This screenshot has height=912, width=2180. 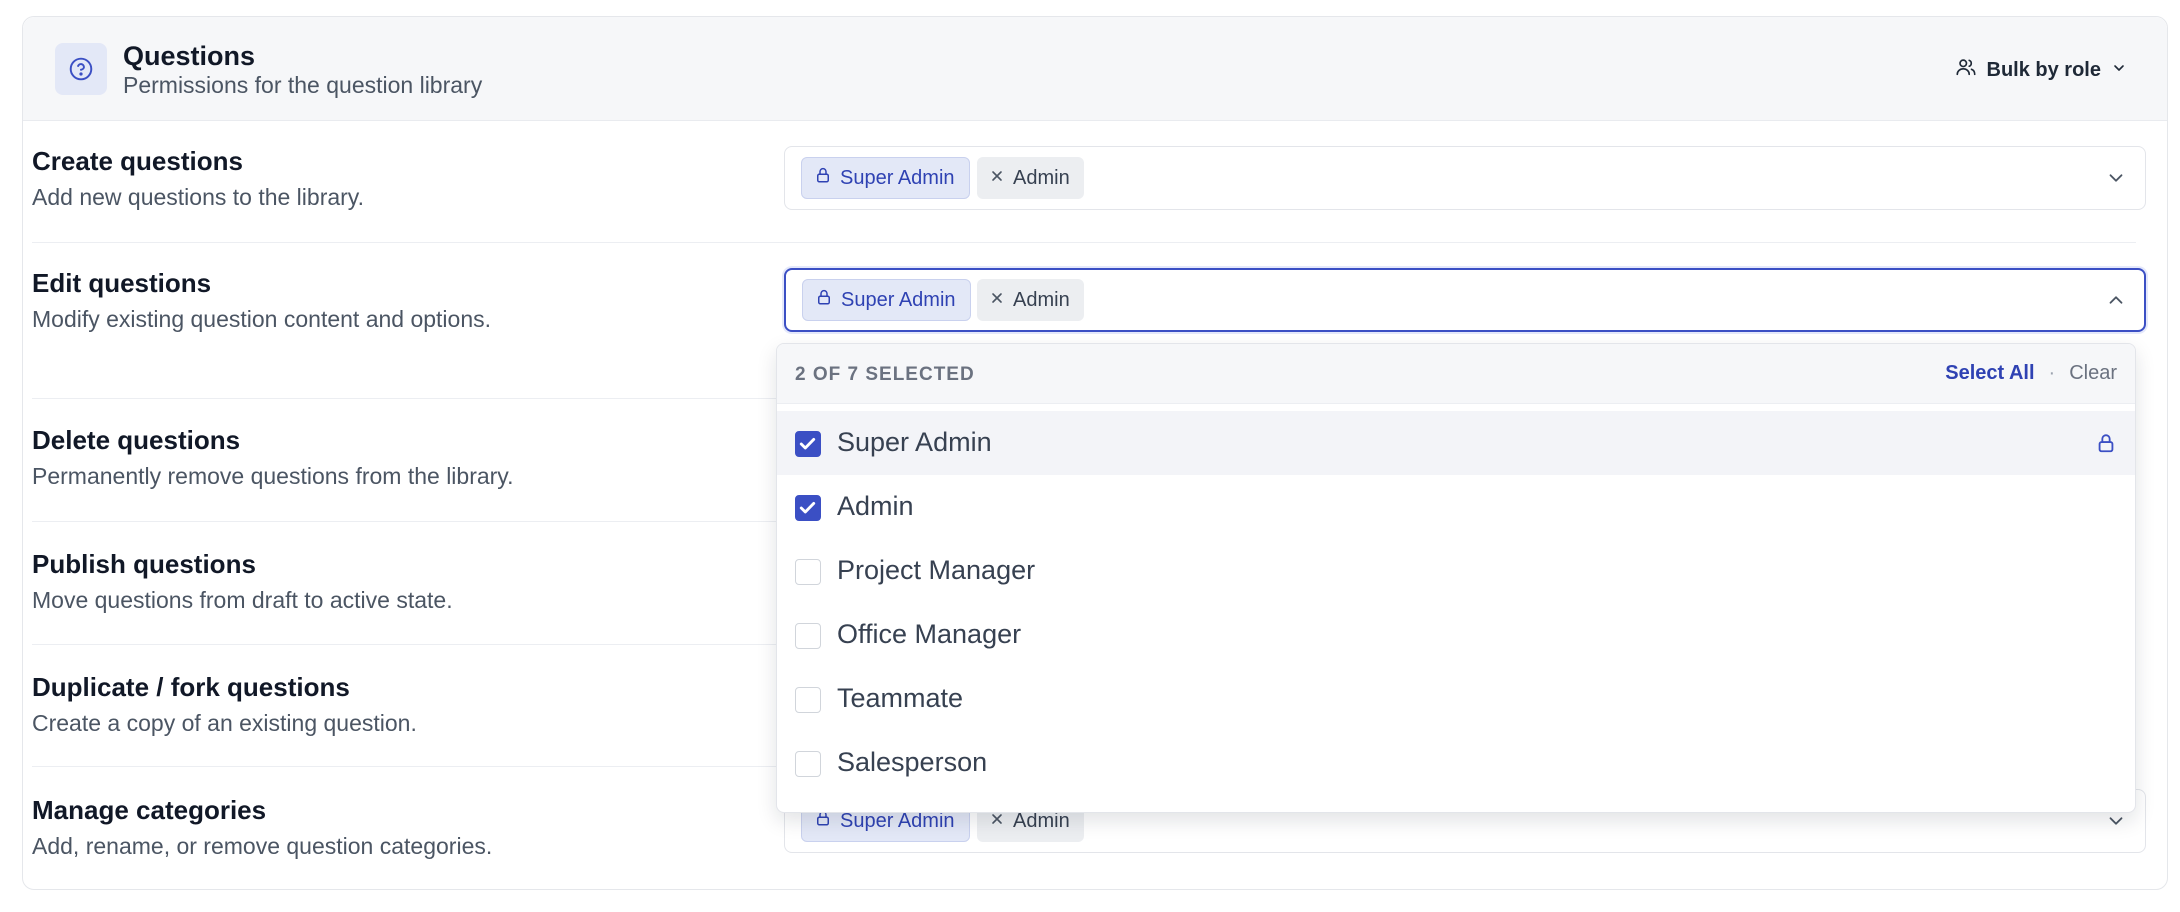 What do you see at coordinates (2043, 69) in the screenshot?
I see `bulk-by-role-label: Bulk by role` at bounding box center [2043, 69].